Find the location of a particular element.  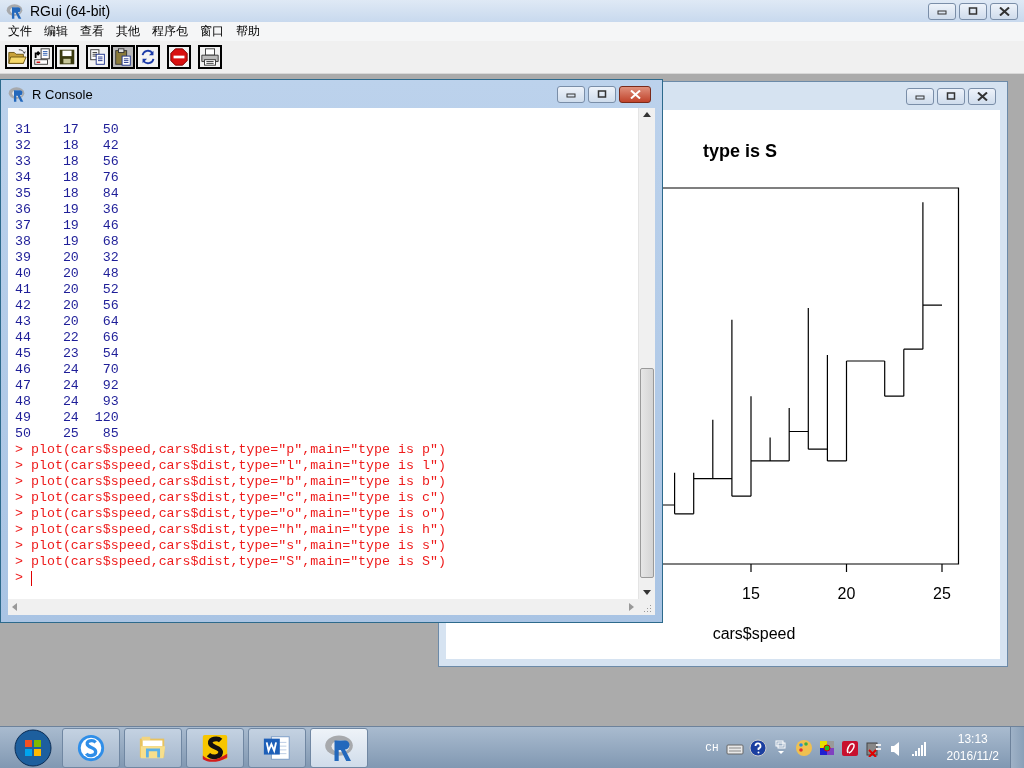

s-logo-icon is located at coordinates (91, 747).